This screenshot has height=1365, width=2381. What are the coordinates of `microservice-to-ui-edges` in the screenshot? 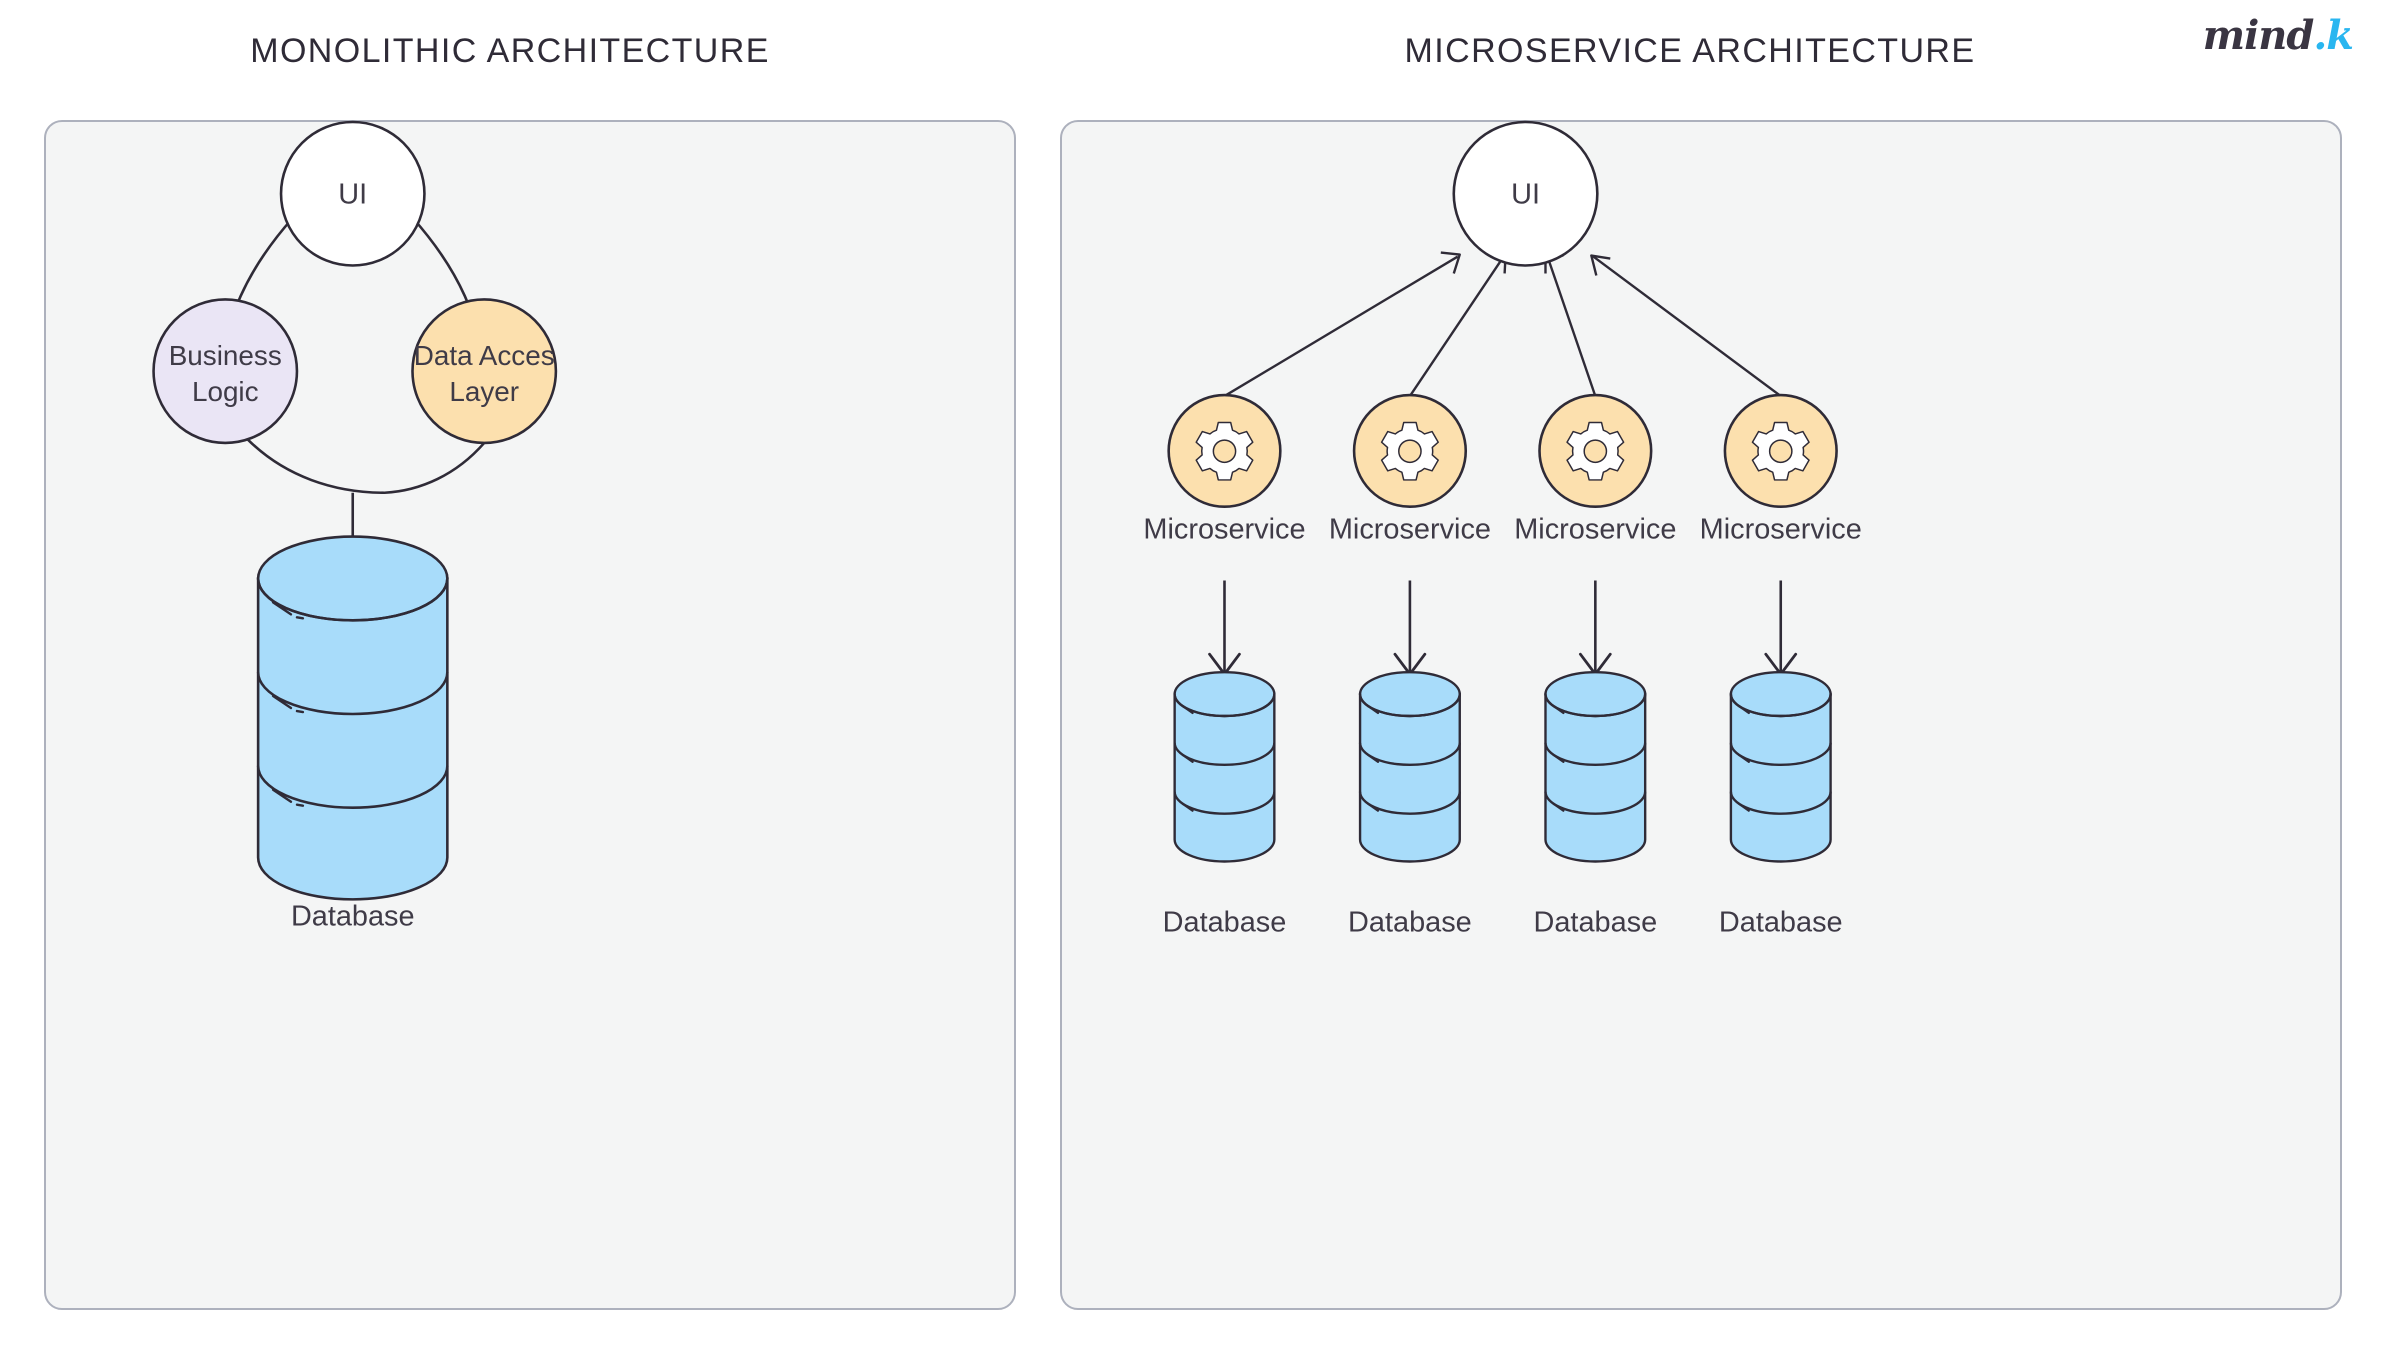 It's located at (1502, 324).